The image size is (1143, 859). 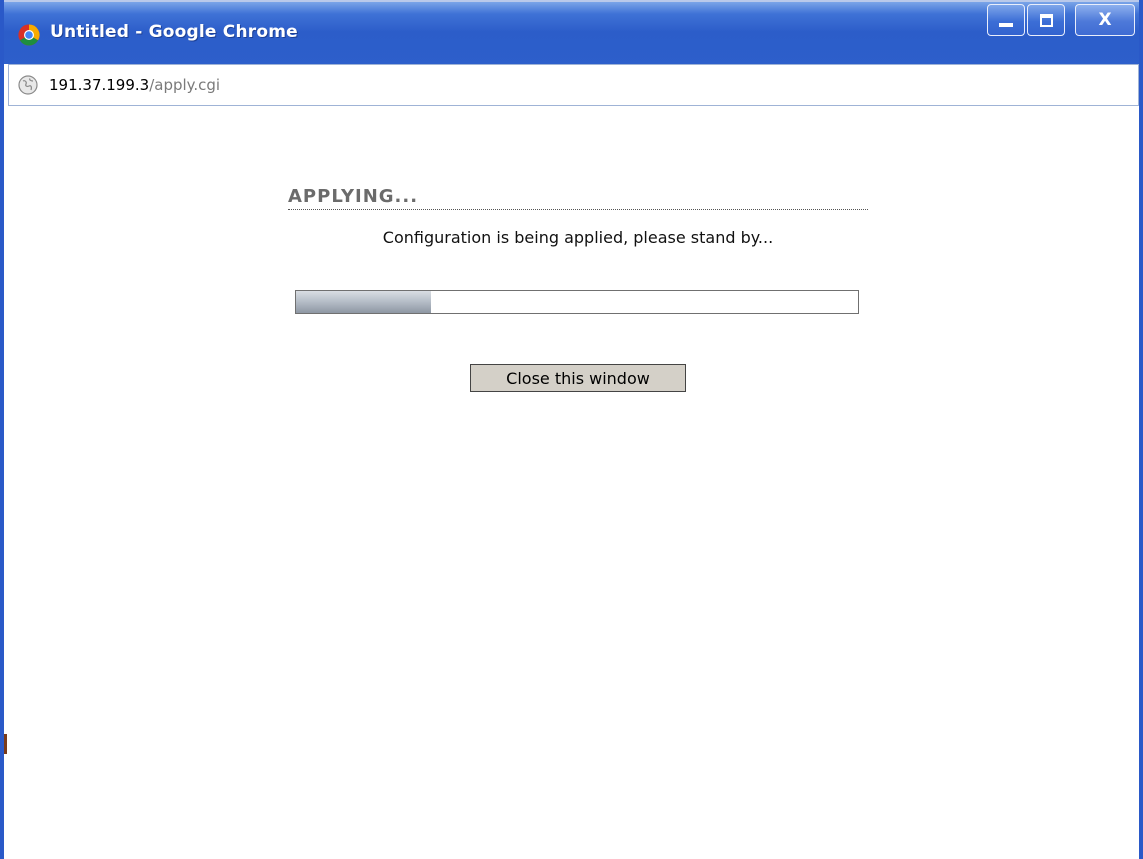 What do you see at coordinates (28, 85) in the screenshot?
I see `globe-icon` at bounding box center [28, 85].